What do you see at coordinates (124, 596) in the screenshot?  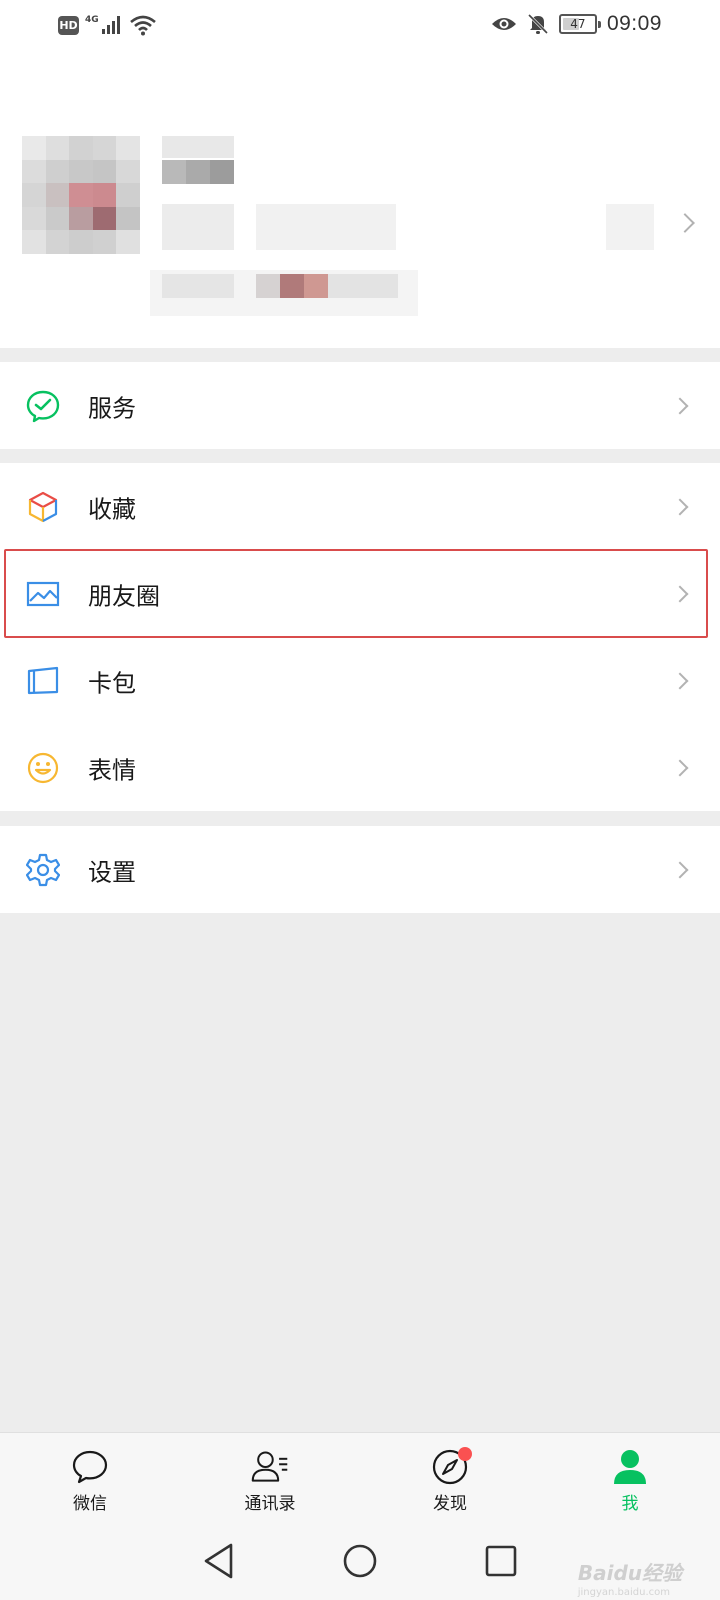 I see `menu-label-moments: 朋友圈` at bounding box center [124, 596].